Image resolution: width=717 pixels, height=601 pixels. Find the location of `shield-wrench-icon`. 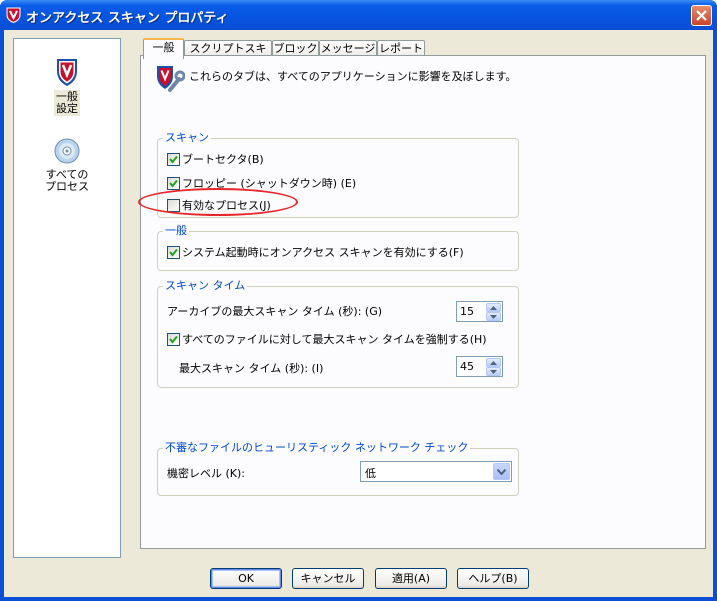

shield-wrench-icon is located at coordinates (171, 79).